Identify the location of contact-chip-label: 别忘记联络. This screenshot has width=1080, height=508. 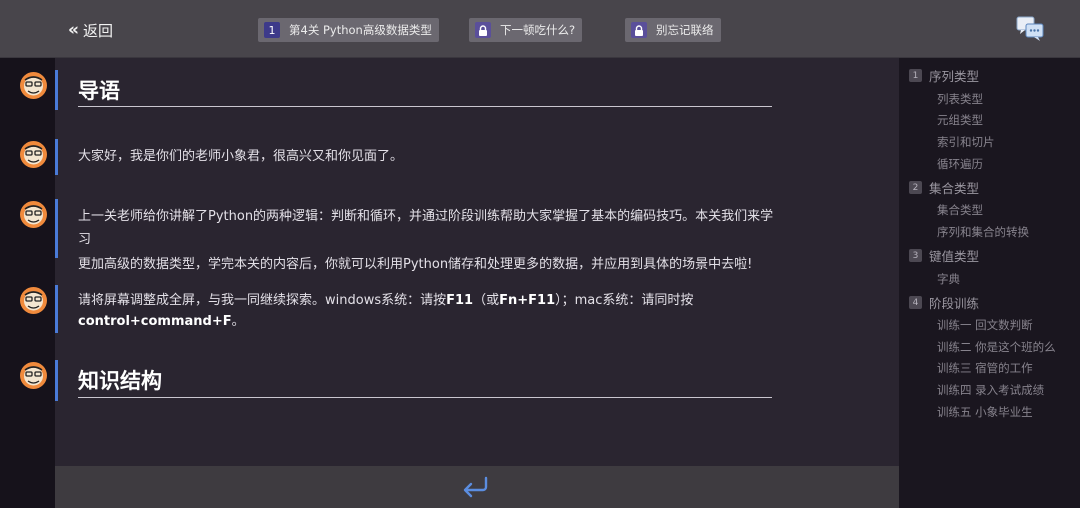
(685, 30).